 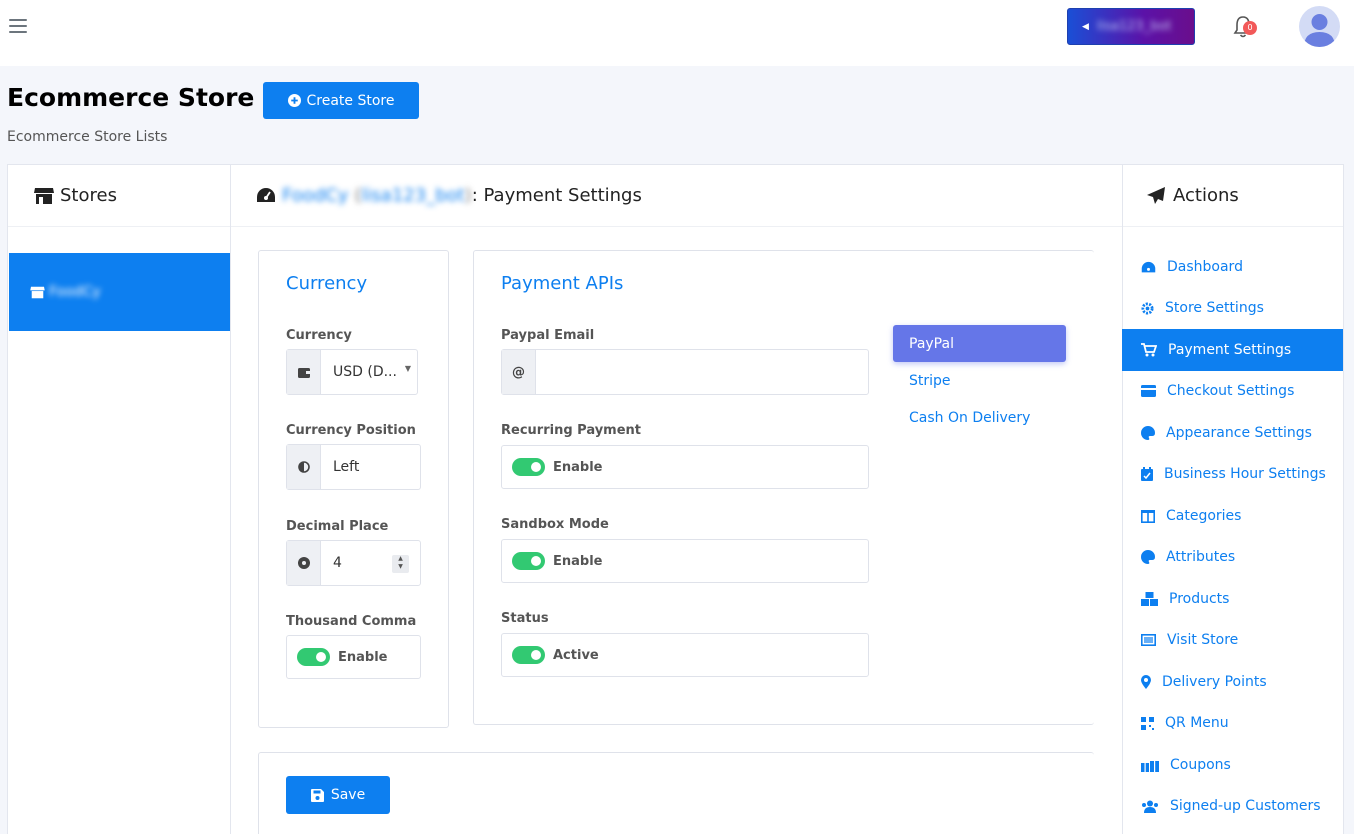 What do you see at coordinates (1239, 433) in the screenshot?
I see `action-item-label: Appearance Settings` at bounding box center [1239, 433].